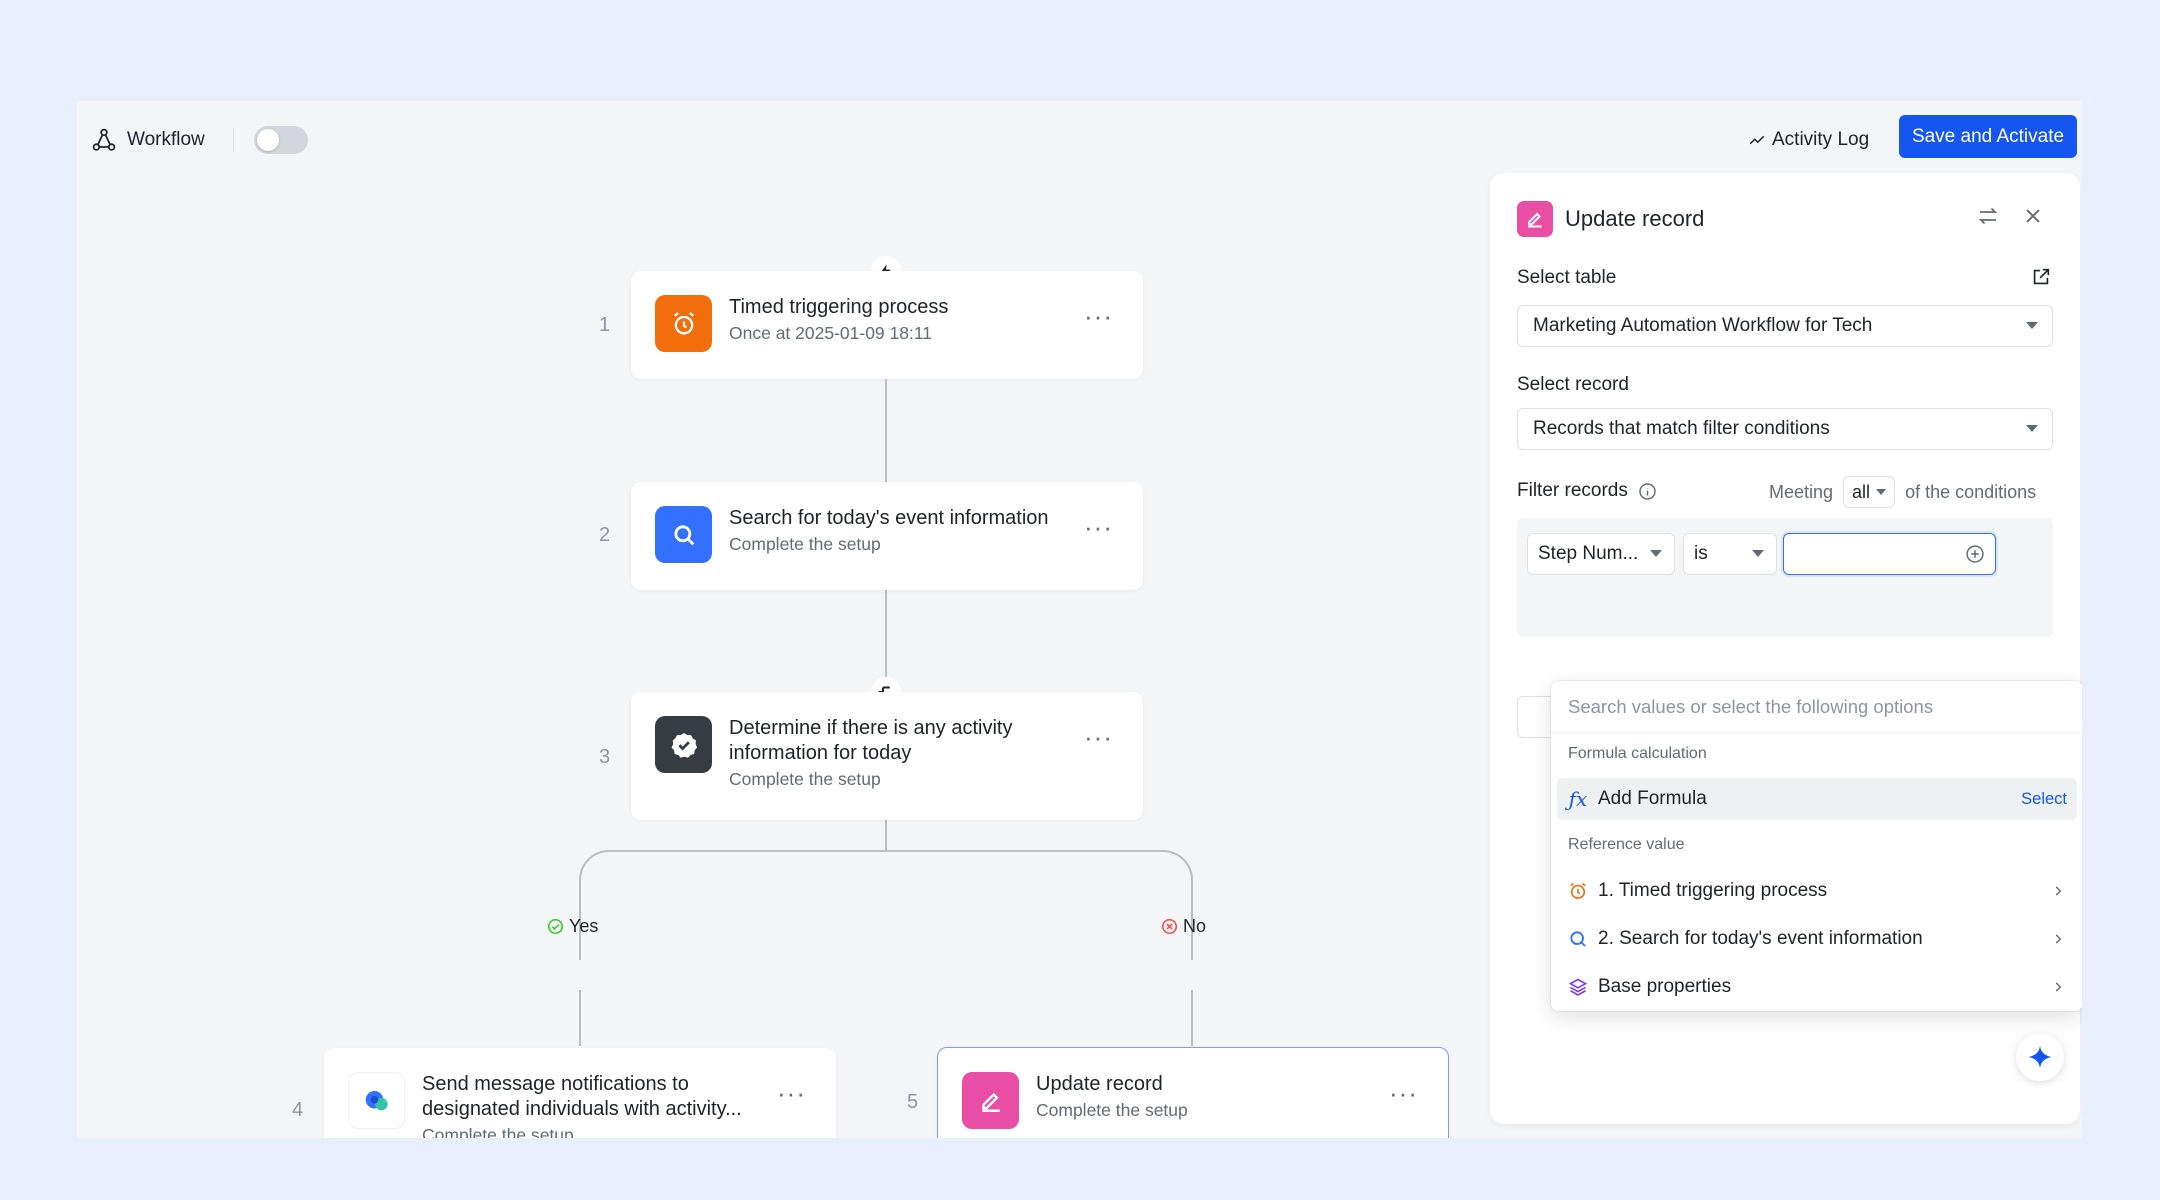 Image resolution: width=2160 pixels, height=1200 pixels. I want to click on select-table-dropdown: Marketing Automation Workflow for Tech, so click(1785, 326).